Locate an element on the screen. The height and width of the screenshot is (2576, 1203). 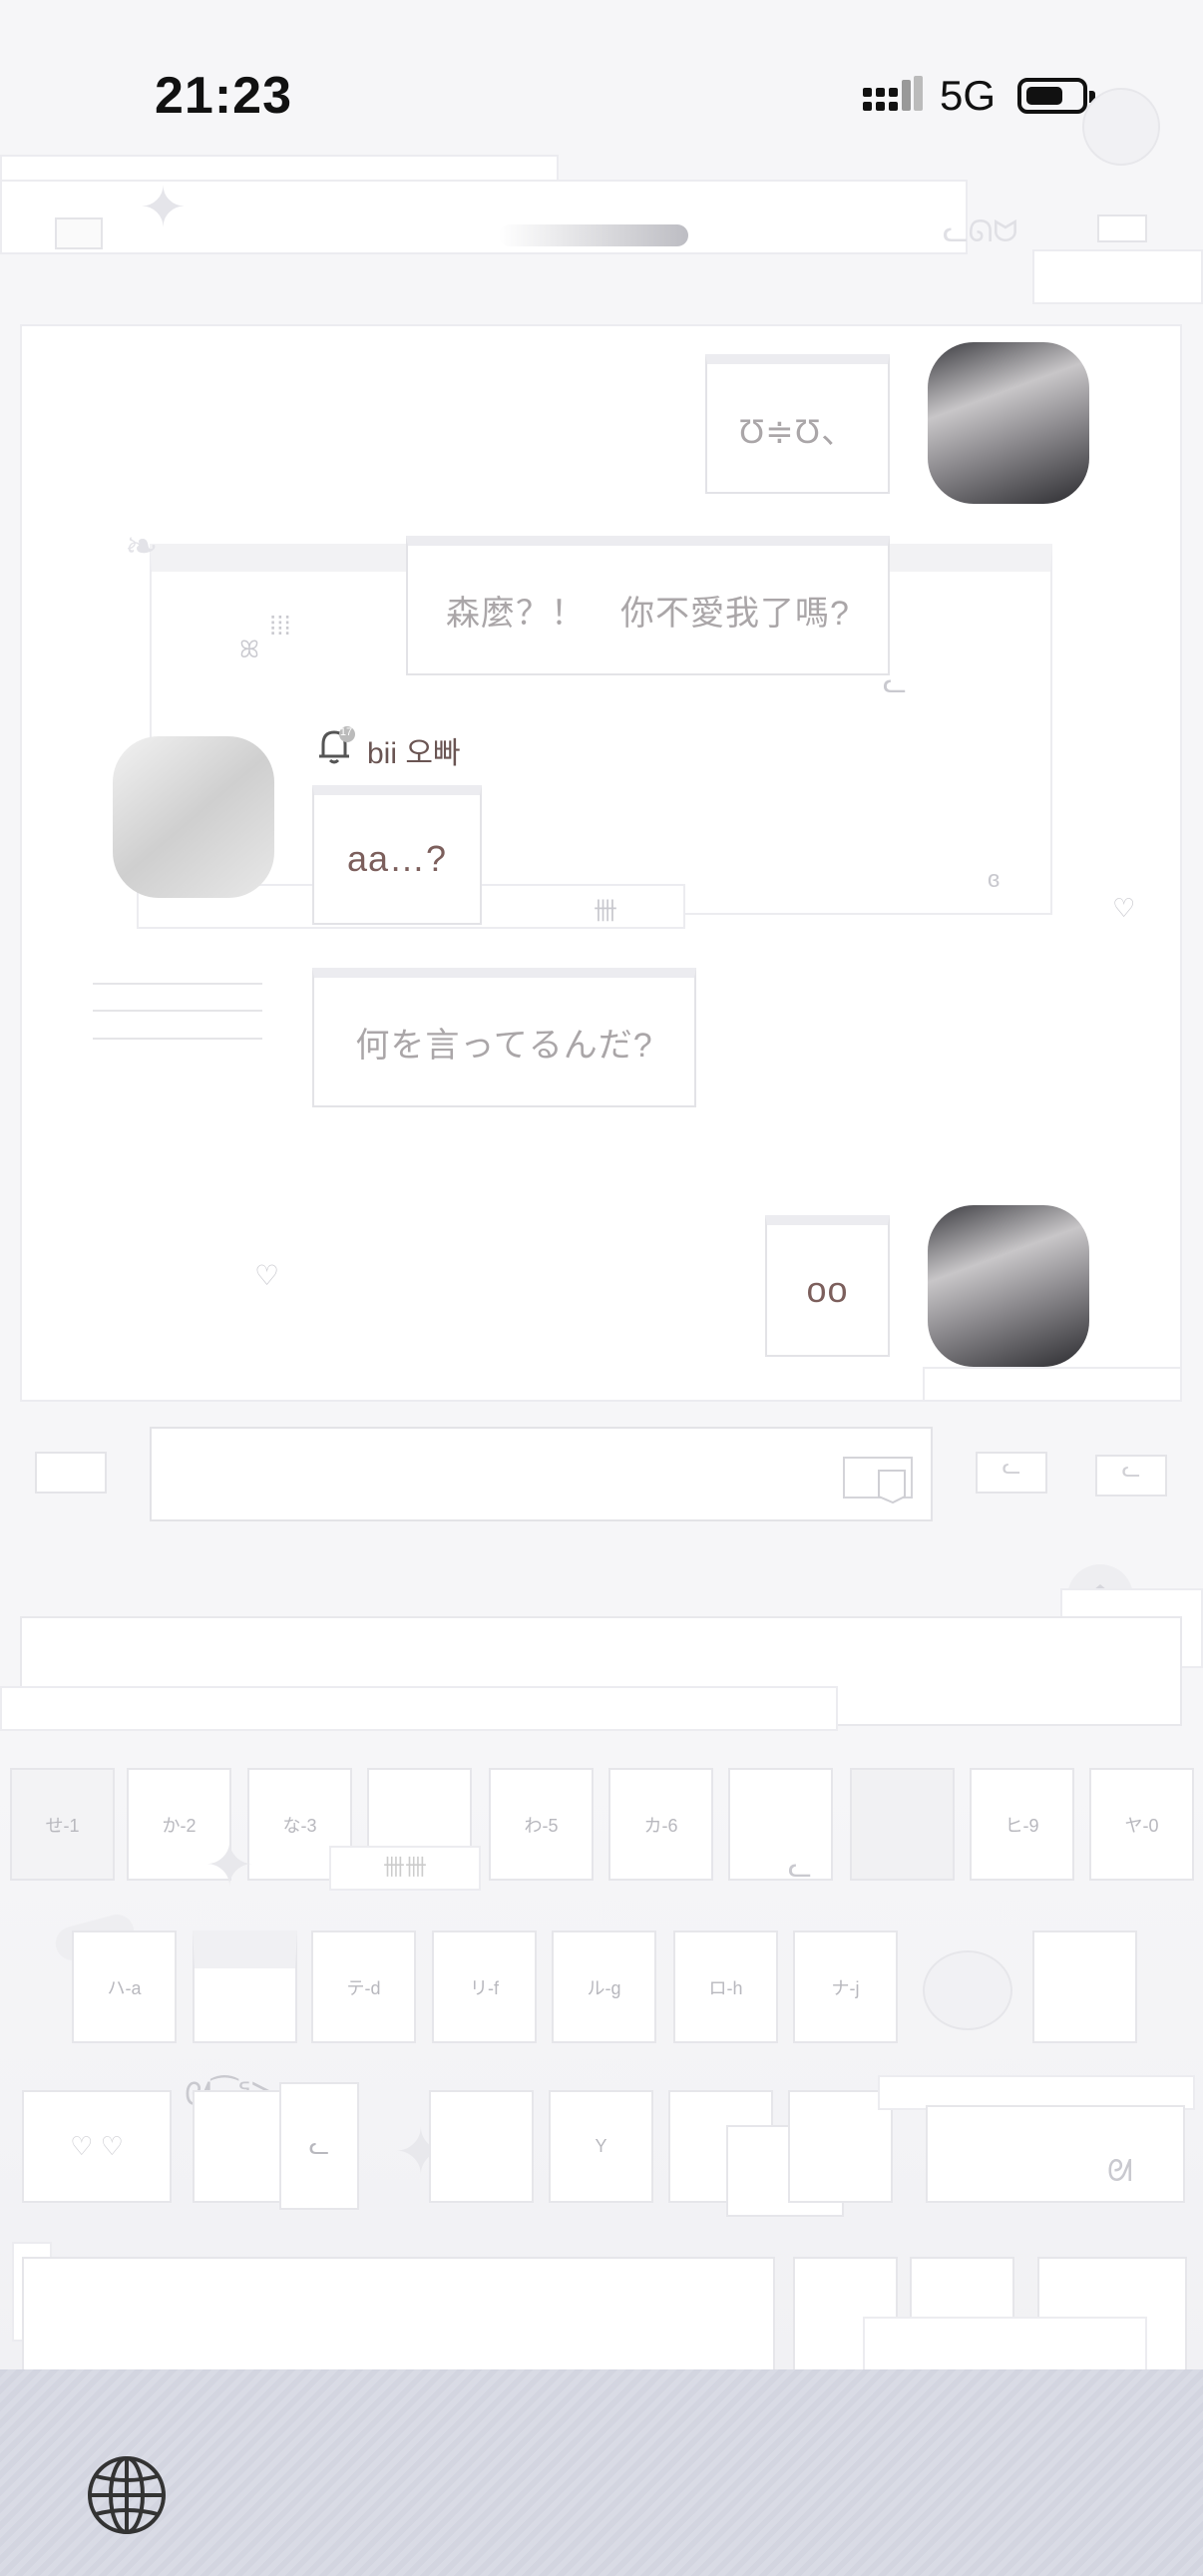
chat-decoration-strip is located at coordinates (1052, 1384).